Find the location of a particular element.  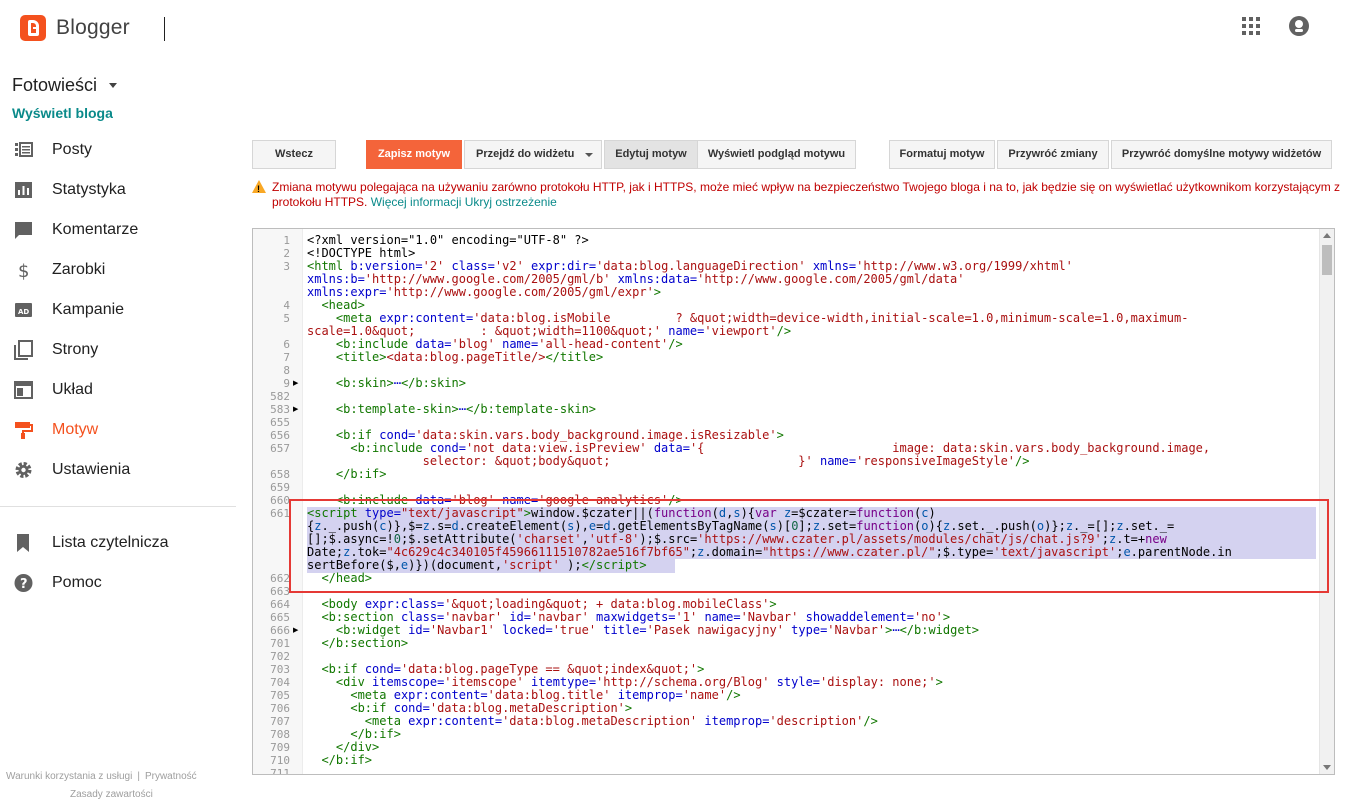

hide-warning-link: Ukryj ostrzeżenie is located at coordinates (511, 202).